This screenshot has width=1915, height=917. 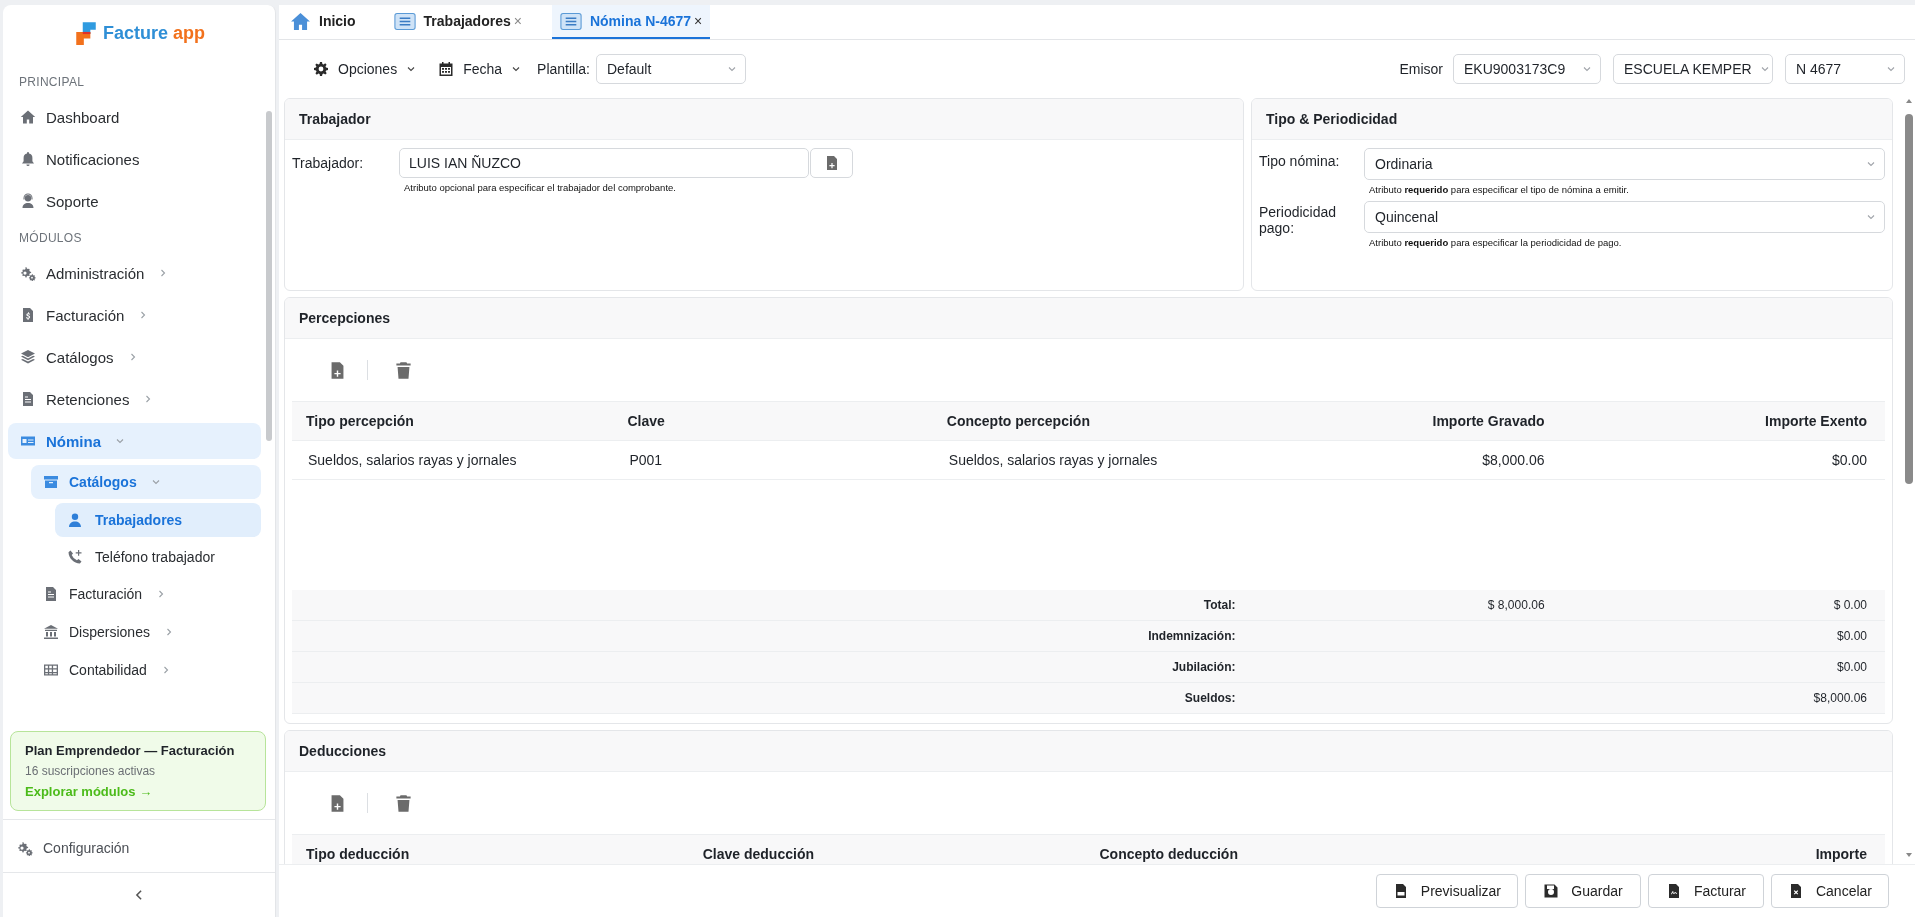 What do you see at coordinates (134, 201) in the screenshot?
I see `sidebar-item: Soporte` at bounding box center [134, 201].